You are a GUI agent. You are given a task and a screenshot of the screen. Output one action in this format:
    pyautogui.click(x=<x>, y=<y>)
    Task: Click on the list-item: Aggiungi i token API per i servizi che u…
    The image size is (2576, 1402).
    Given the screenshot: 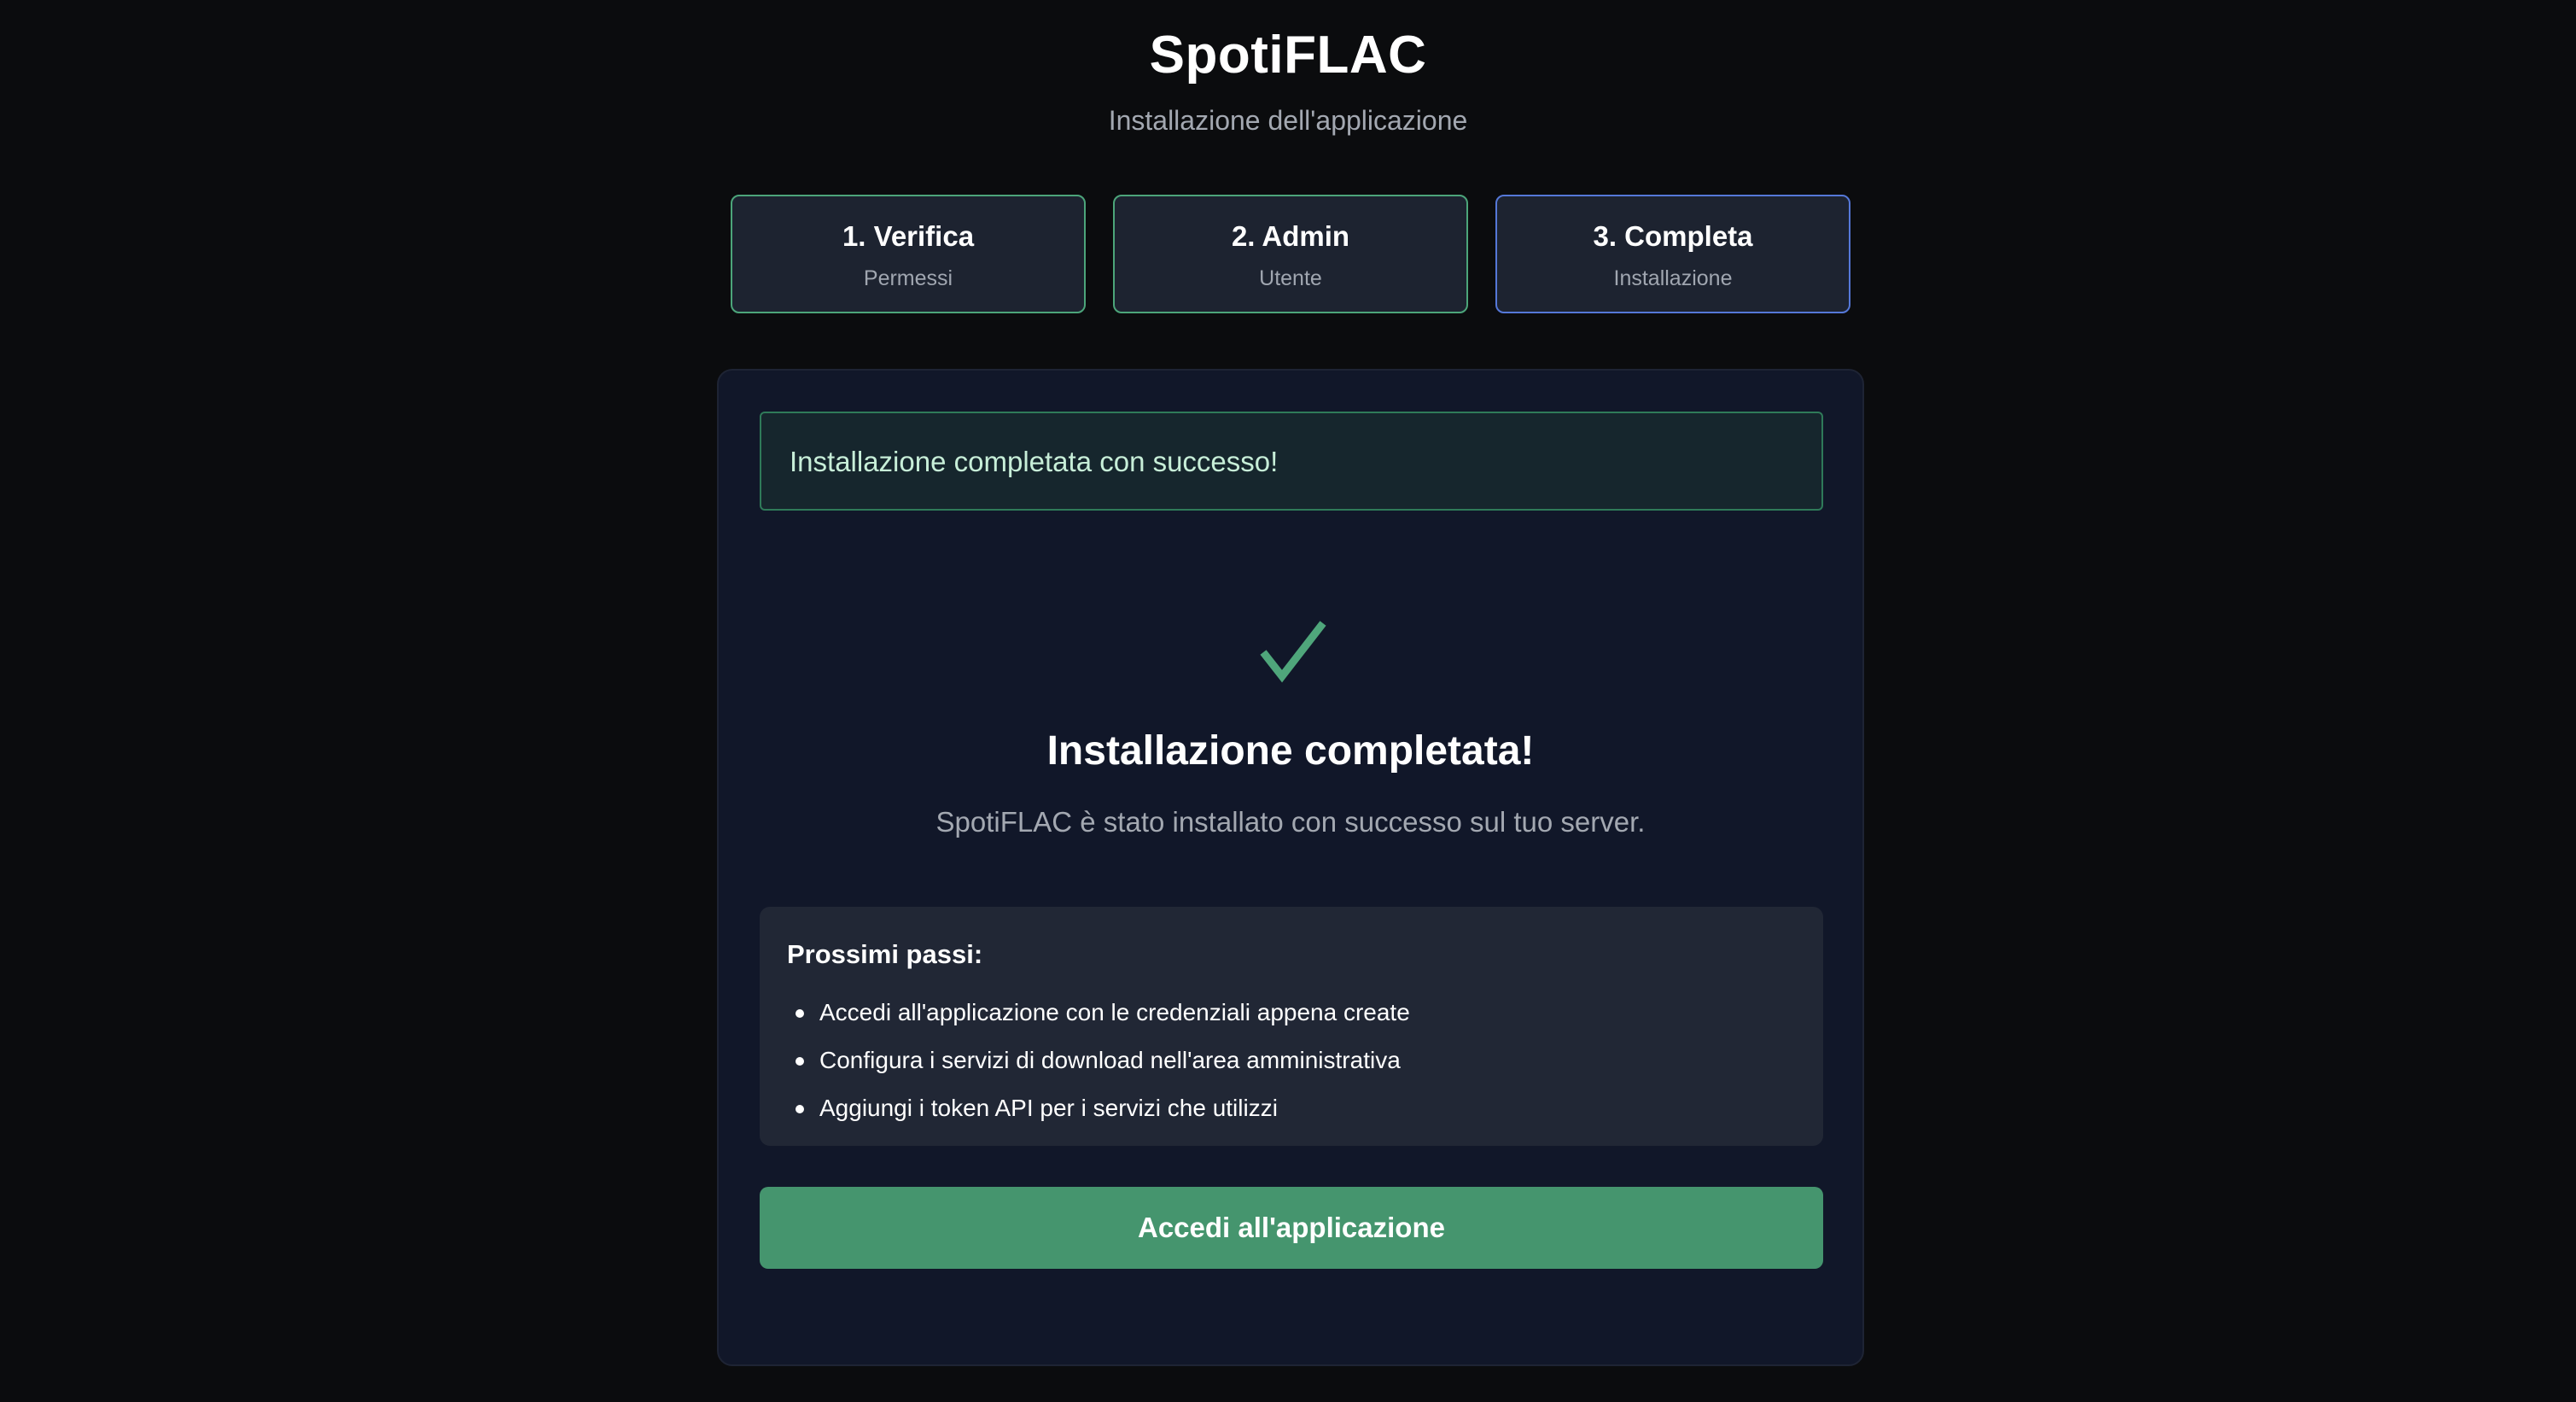 What is the action you would take?
    pyautogui.click(x=1102, y=1108)
    